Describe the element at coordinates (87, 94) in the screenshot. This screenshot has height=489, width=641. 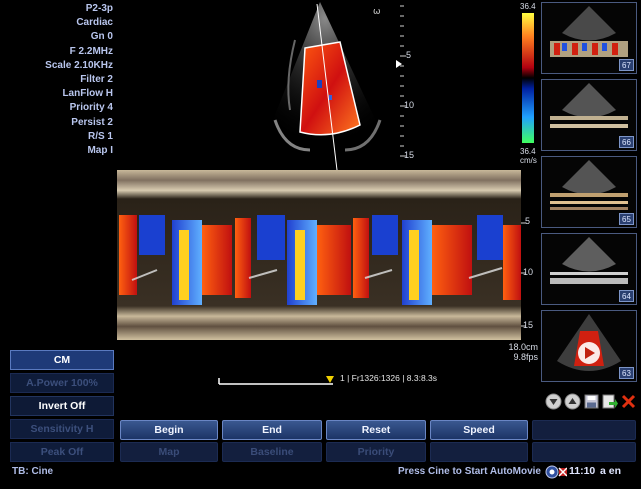
I see `param-lanflow: LanFlow H` at that location.